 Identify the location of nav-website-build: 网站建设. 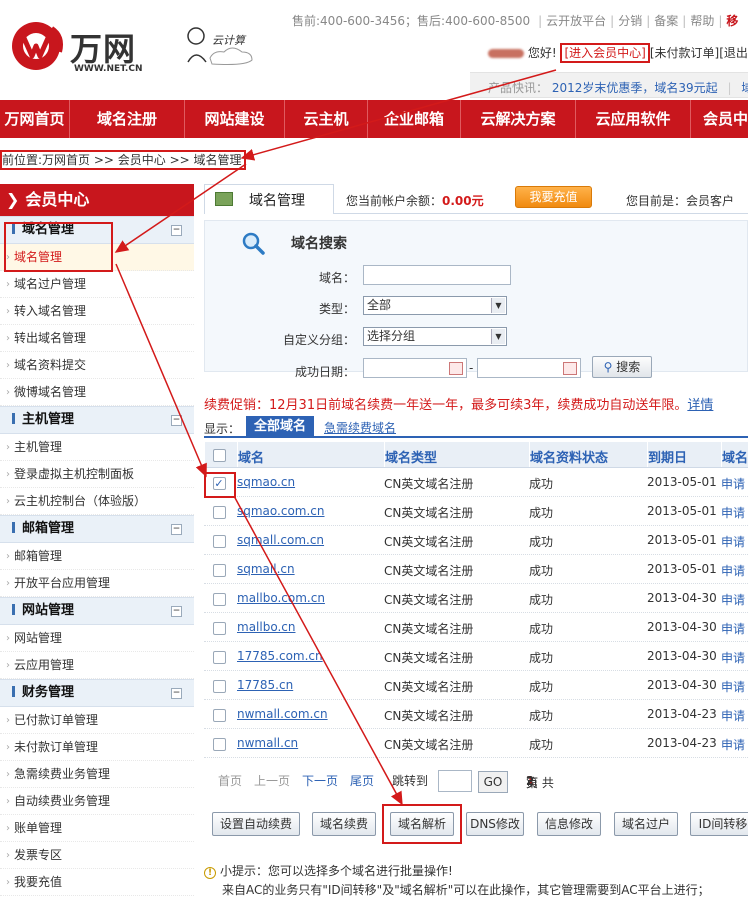
(235, 119).